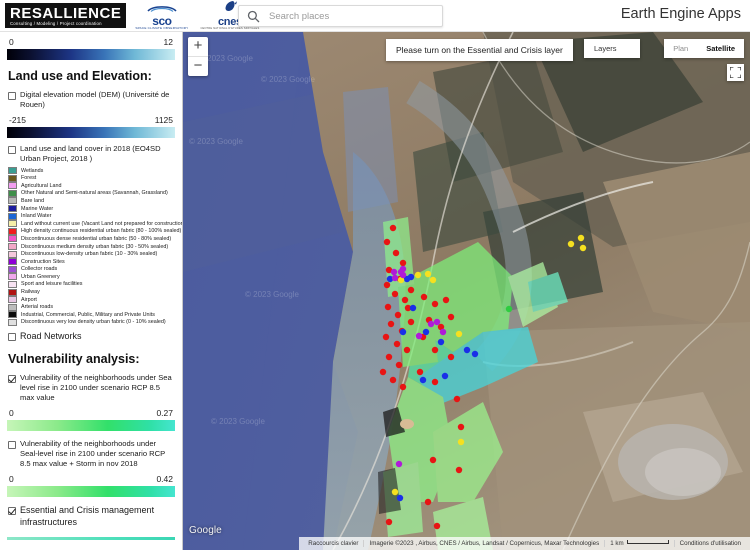  I want to click on zoom-in-button: +, so click(198, 46).